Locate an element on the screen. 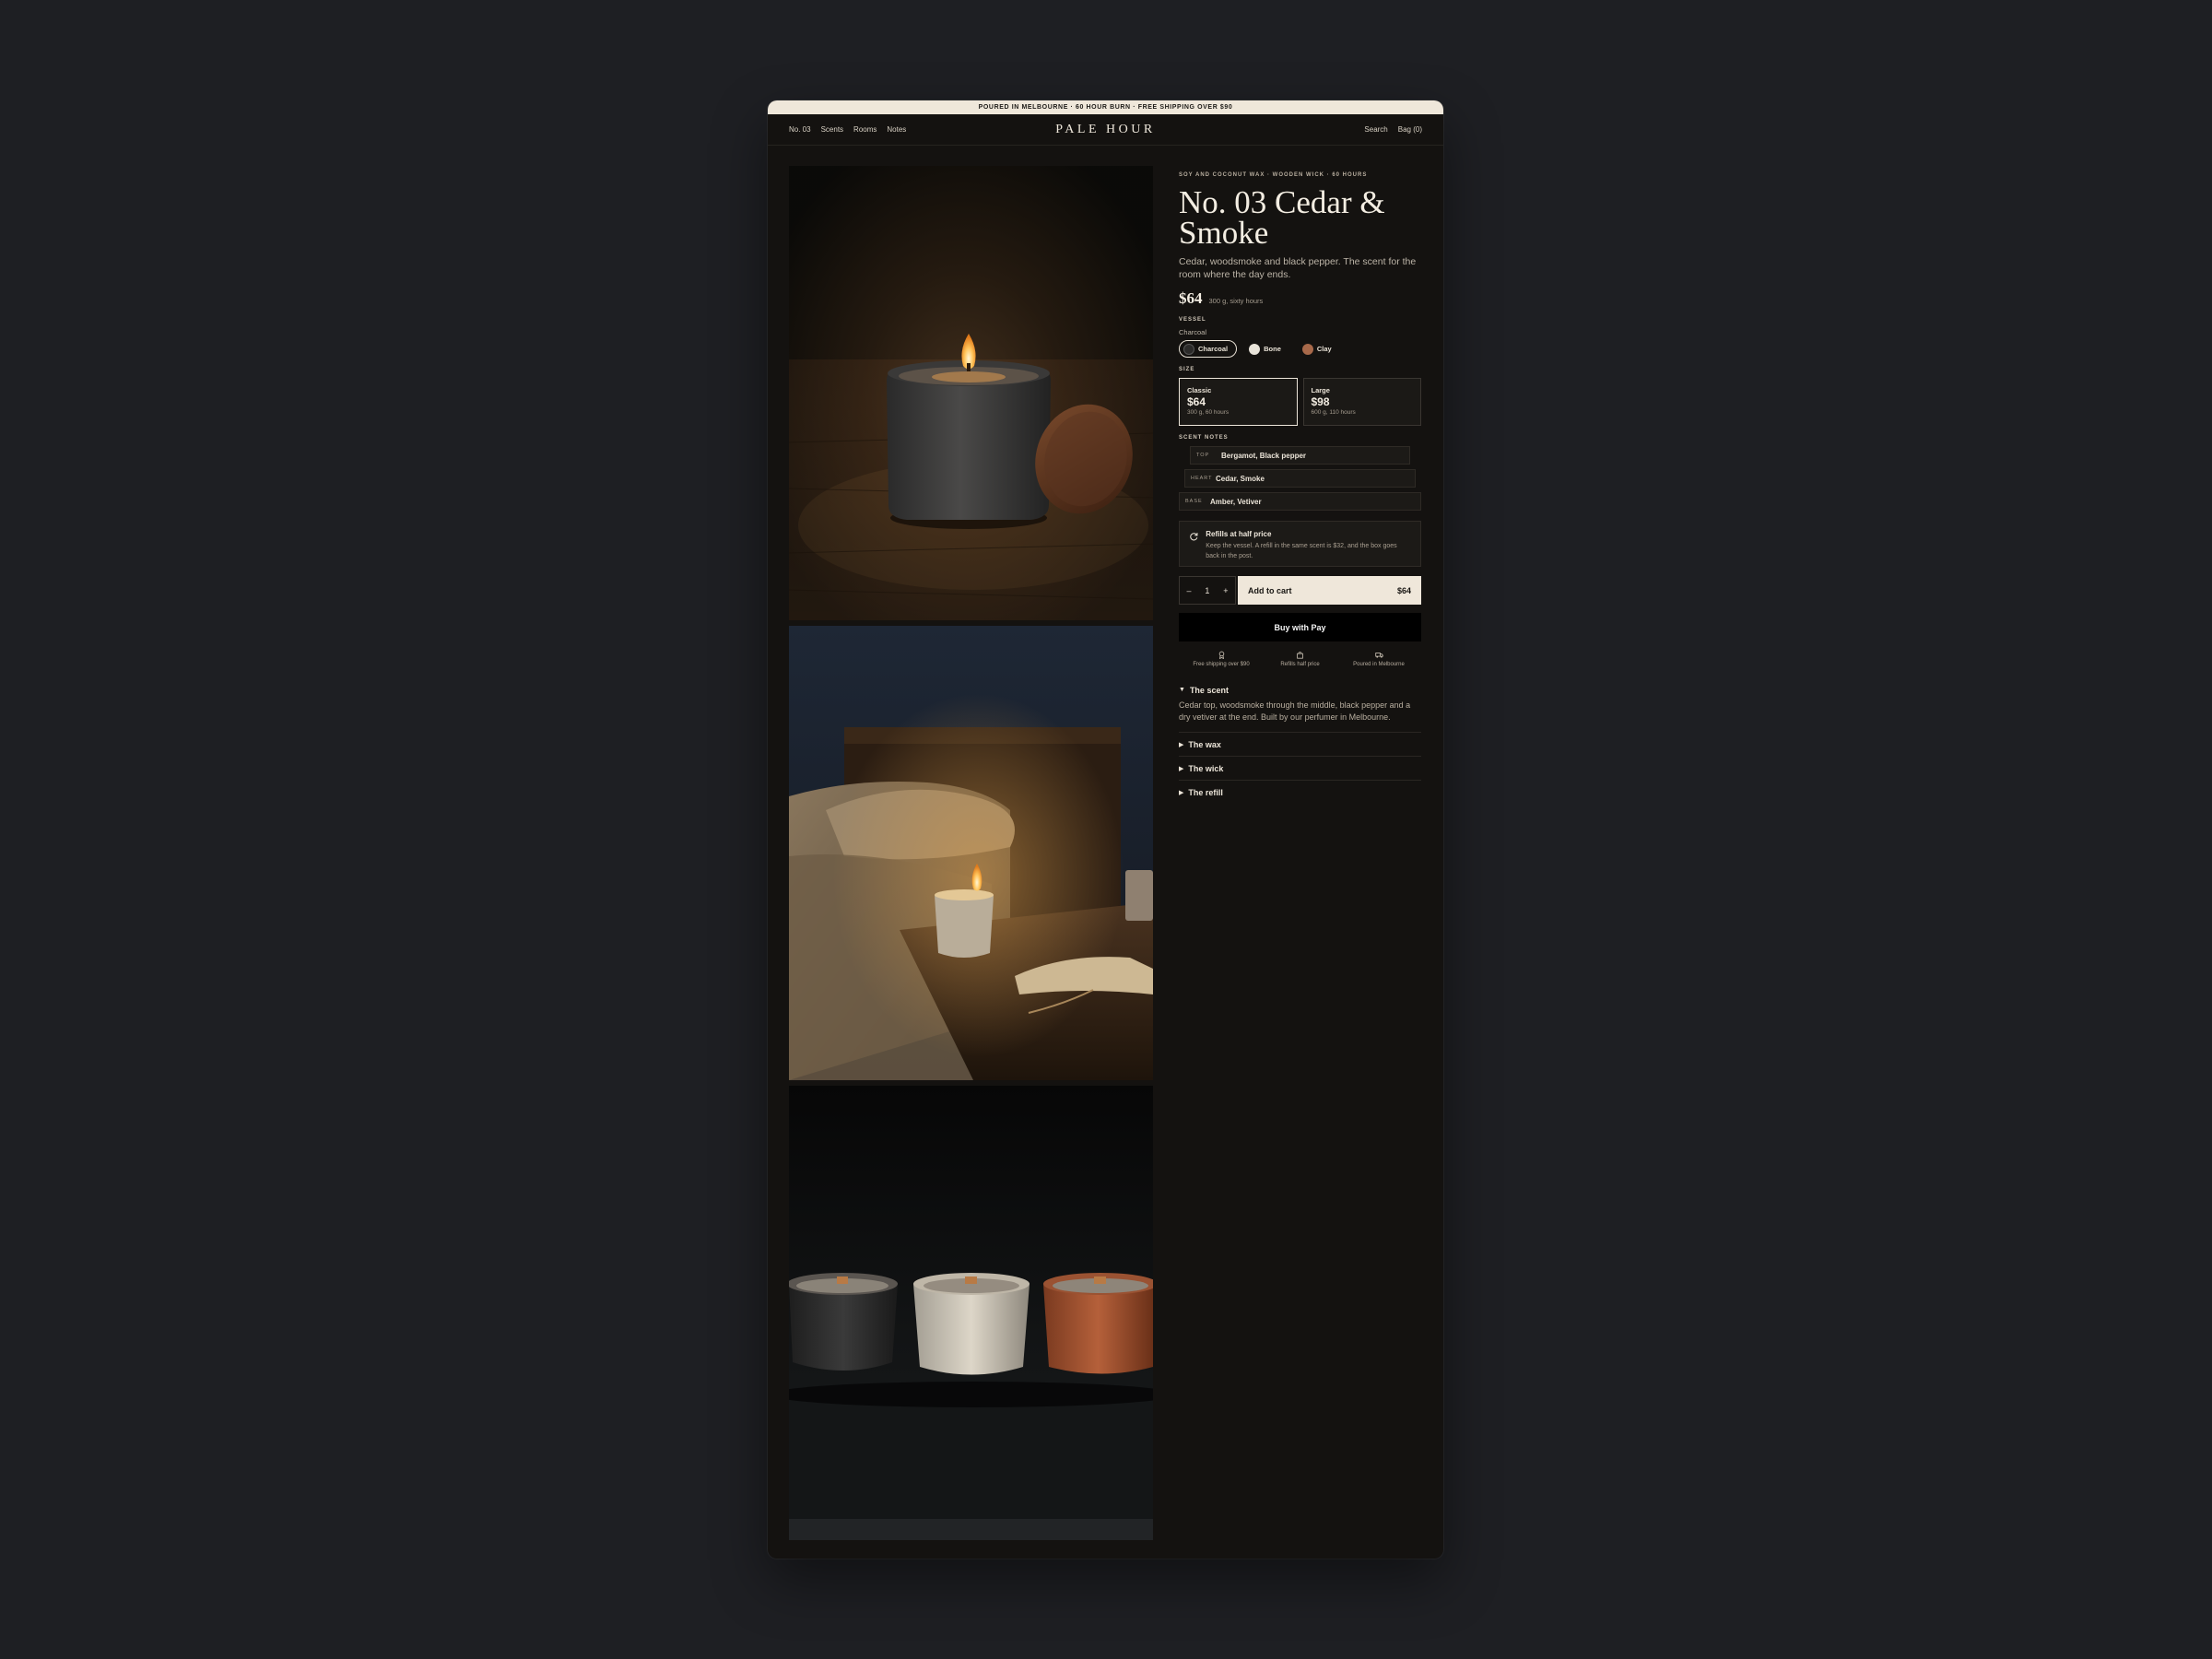  accordion-toggle-wick: ▶ The wick is located at coordinates (1300, 768).